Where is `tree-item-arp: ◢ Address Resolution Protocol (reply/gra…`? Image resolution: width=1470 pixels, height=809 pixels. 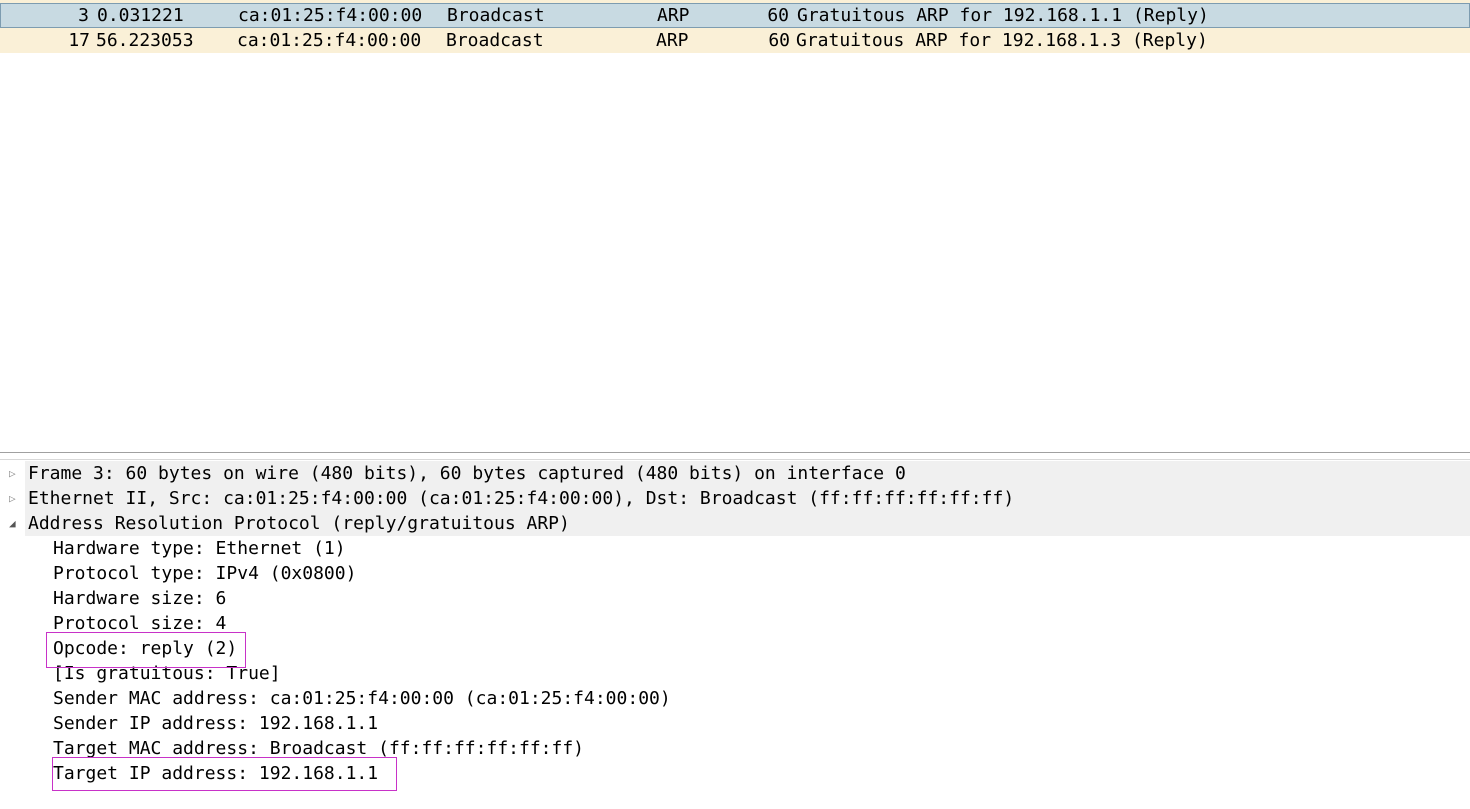
tree-item-arp: ◢ Address Resolution Protocol (reply/gra… is located at coordinates (735, 523).